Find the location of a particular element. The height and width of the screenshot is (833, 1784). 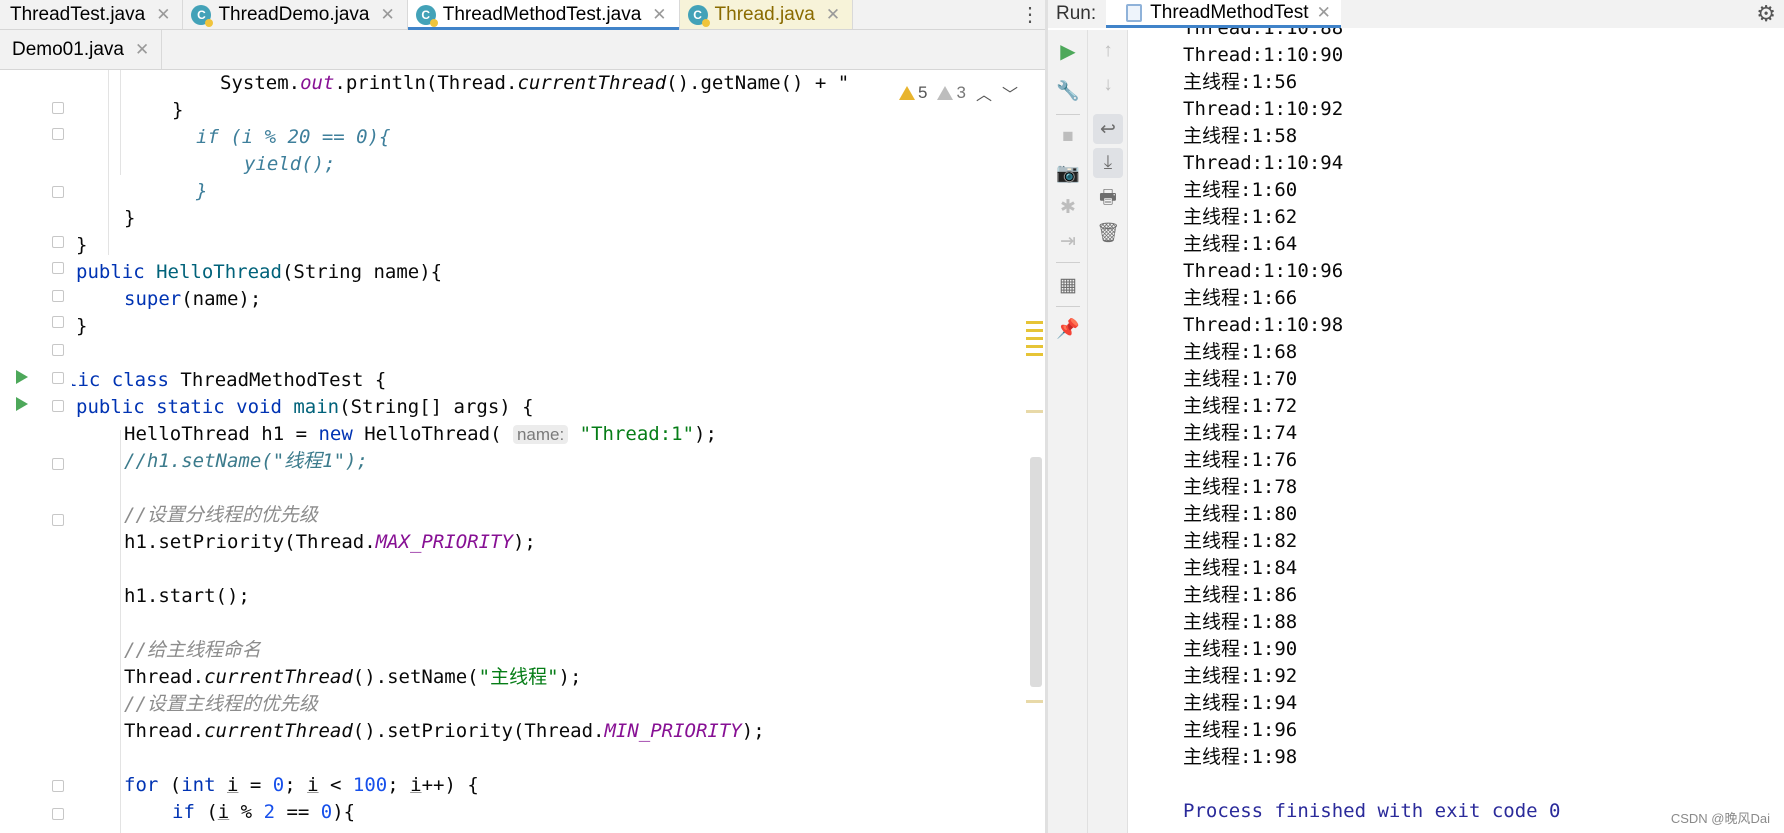

console-line: 主线程:1:76 is located at coordinates (1240, 460).